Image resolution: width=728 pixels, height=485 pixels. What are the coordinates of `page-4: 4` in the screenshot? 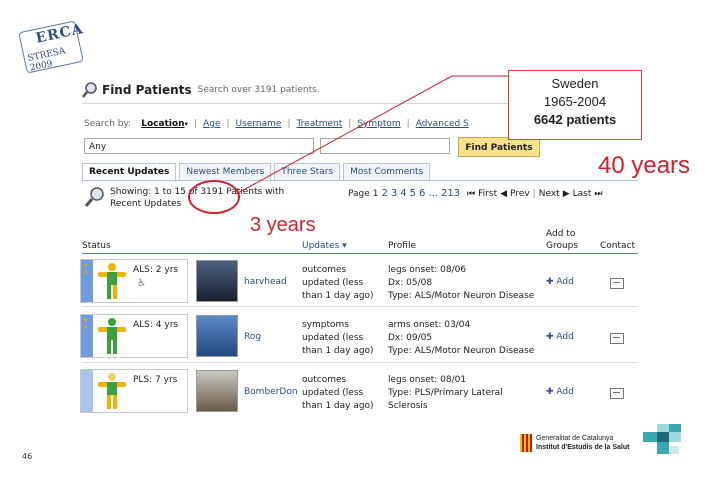 It's located at (403, 193).